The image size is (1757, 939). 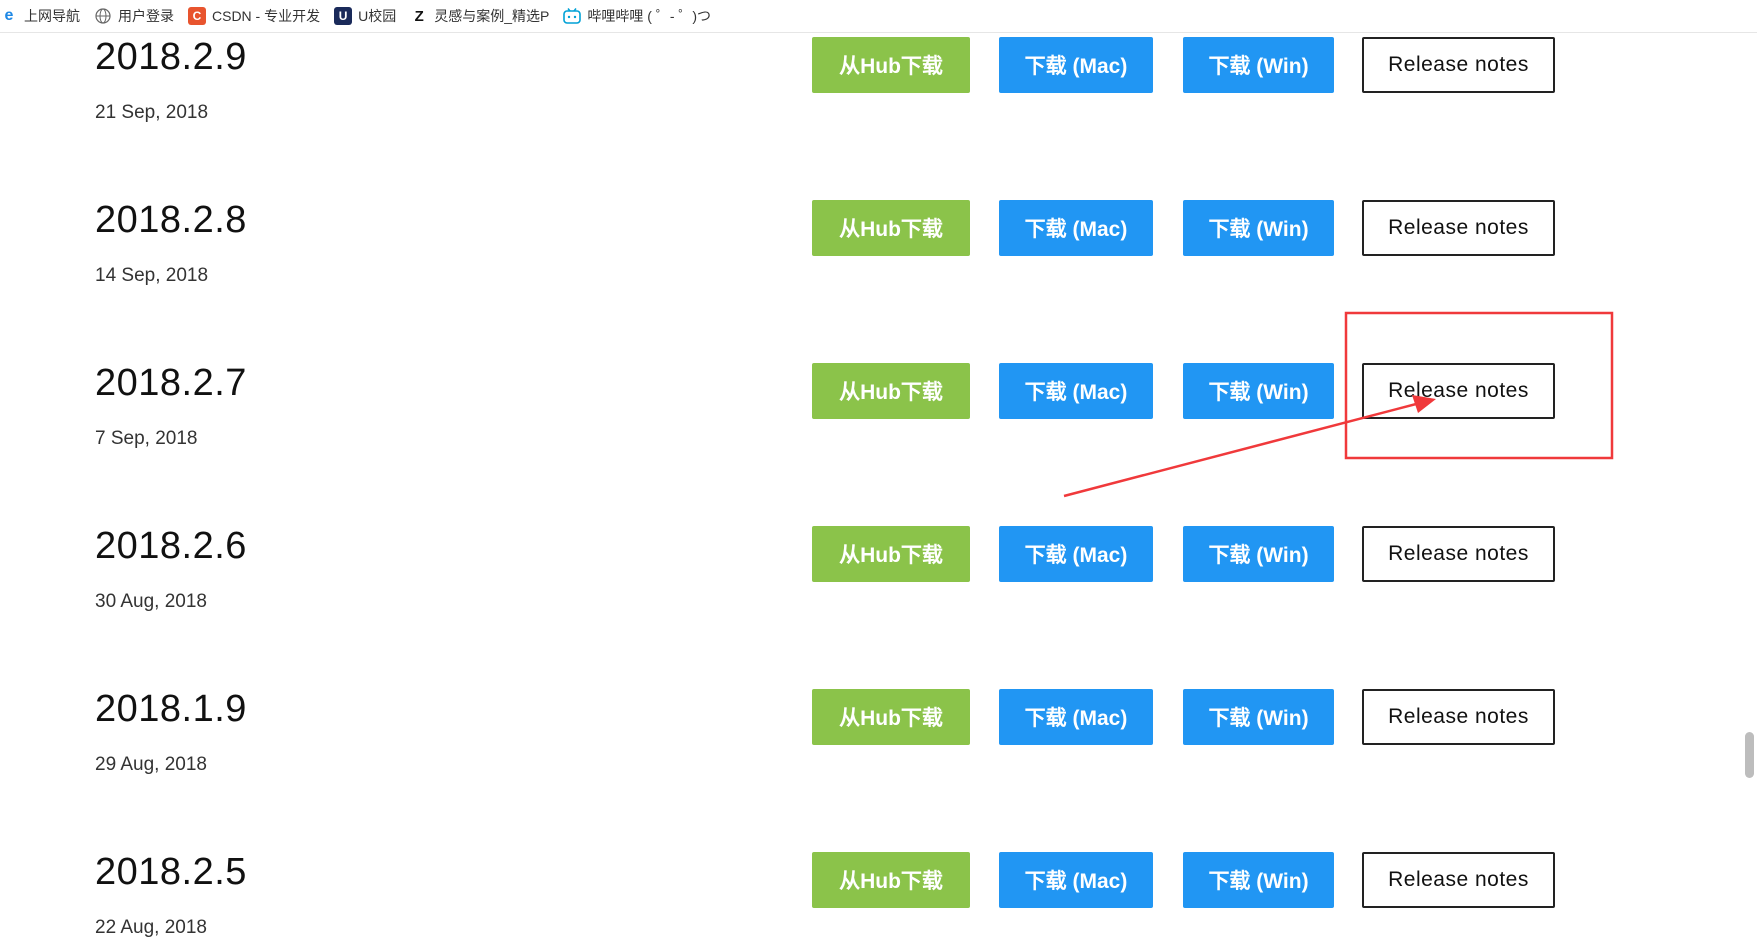 I want to click on u-icon: U, so click(x=343, y=16).